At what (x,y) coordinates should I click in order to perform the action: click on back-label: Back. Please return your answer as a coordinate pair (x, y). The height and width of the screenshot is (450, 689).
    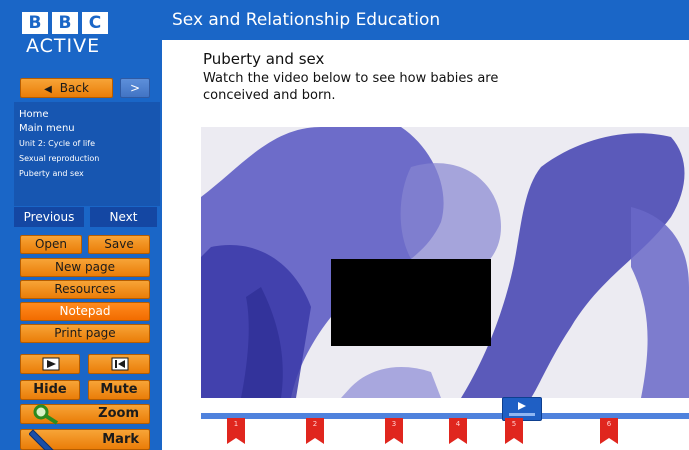
    Looking at the image, I should click on (74, 88).